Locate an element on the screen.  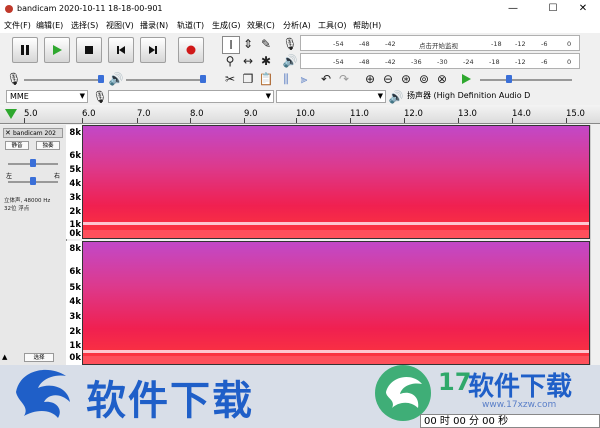
freq-label: 6k is located at coordinates (75, 272).